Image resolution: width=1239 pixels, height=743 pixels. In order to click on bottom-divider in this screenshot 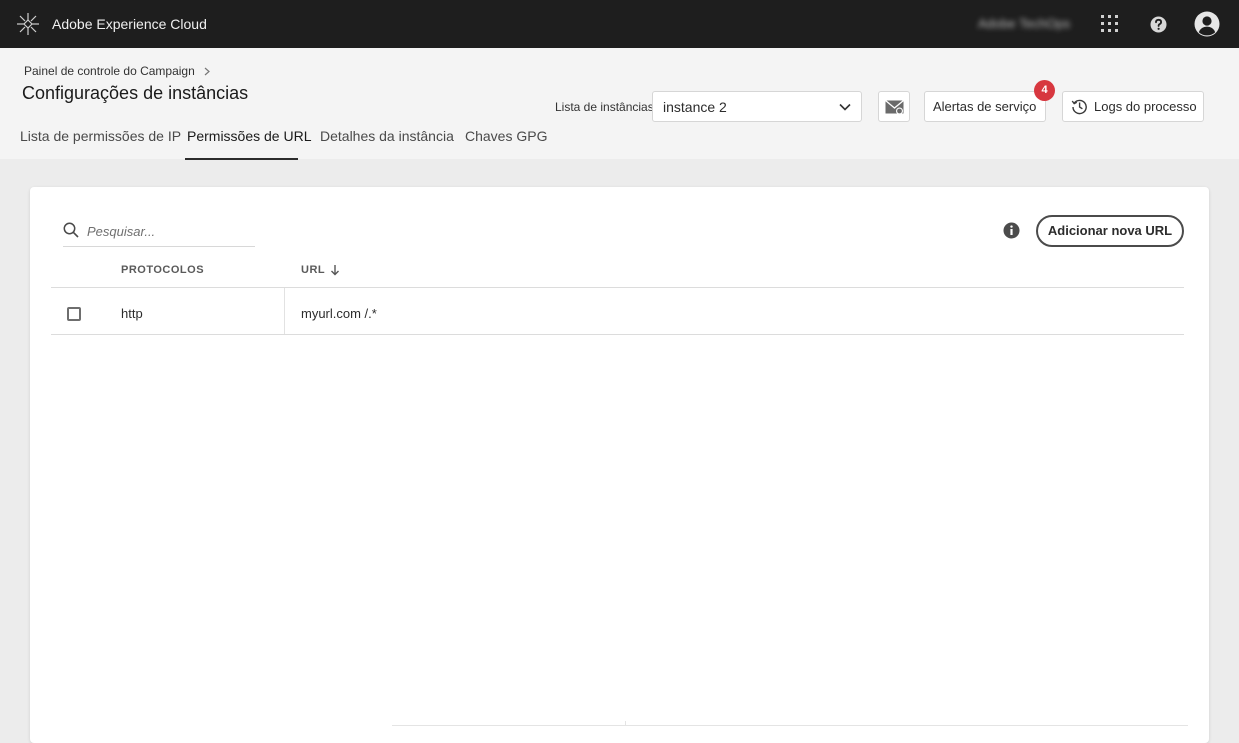, I will do `click(790, 725)`.